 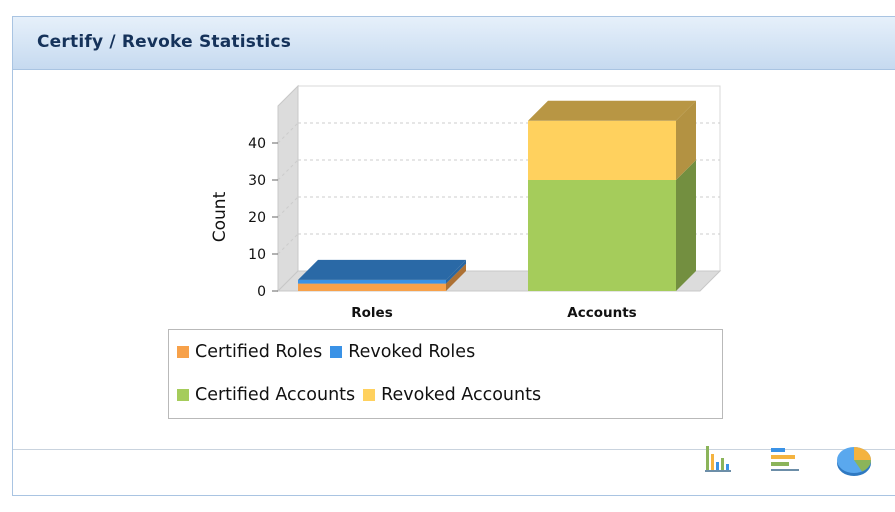 What do you see at coordinates (454, 449) in the screenshot?
I see `footer-divider` at bounding box center [454, 449].